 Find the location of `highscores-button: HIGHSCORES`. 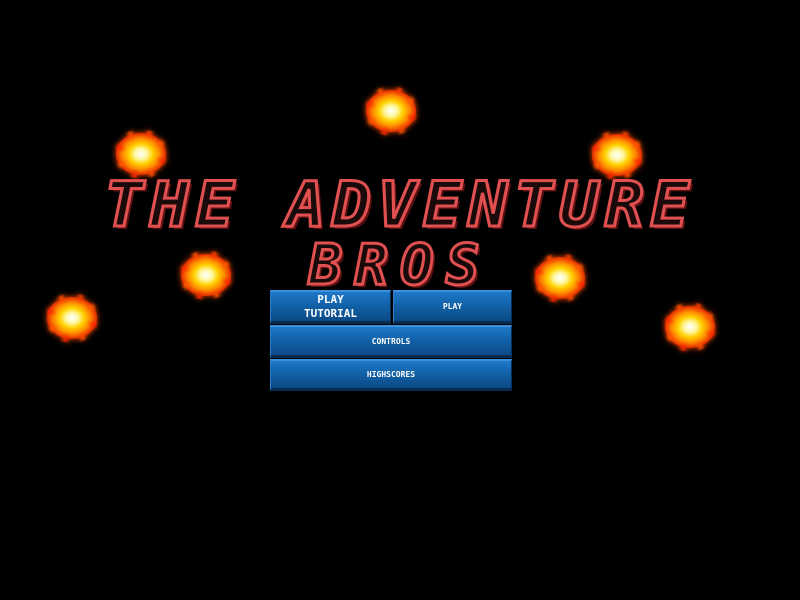

highscores-button: HIGHSCORES is located at coordinates (391, 375).